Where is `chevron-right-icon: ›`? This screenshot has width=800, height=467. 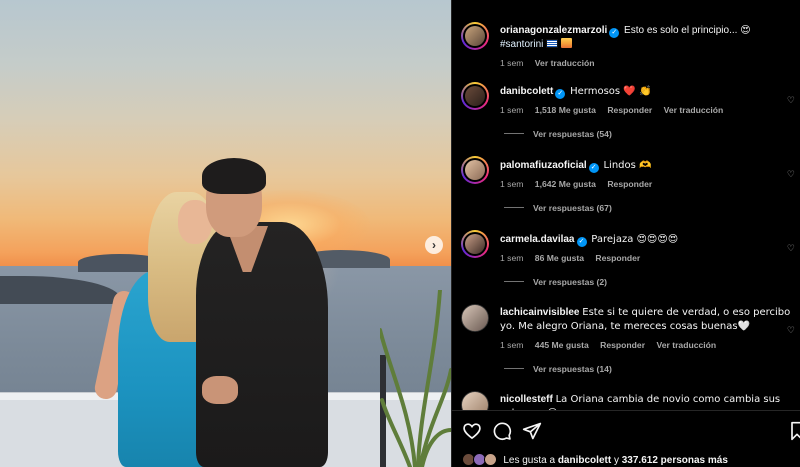 chevron-right-icon: › is located at coordinates (434, 245).